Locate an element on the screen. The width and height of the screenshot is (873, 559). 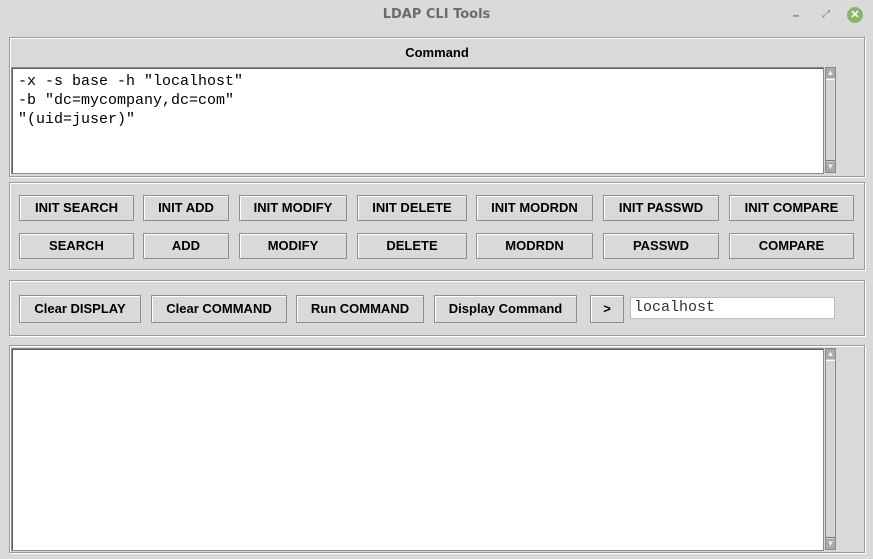
display-command-button: Display Command is located at coordinates (505, 309).